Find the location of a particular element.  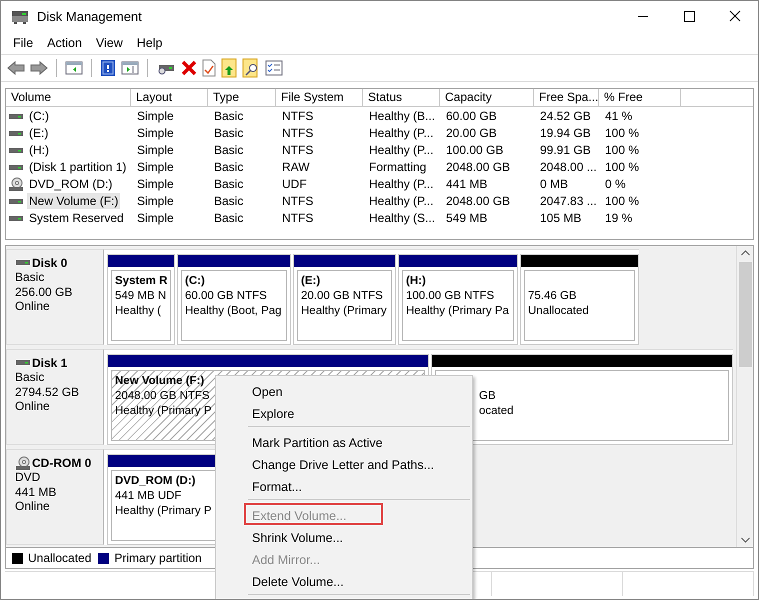

disk-info: Online is located at coordinates (33, 306).